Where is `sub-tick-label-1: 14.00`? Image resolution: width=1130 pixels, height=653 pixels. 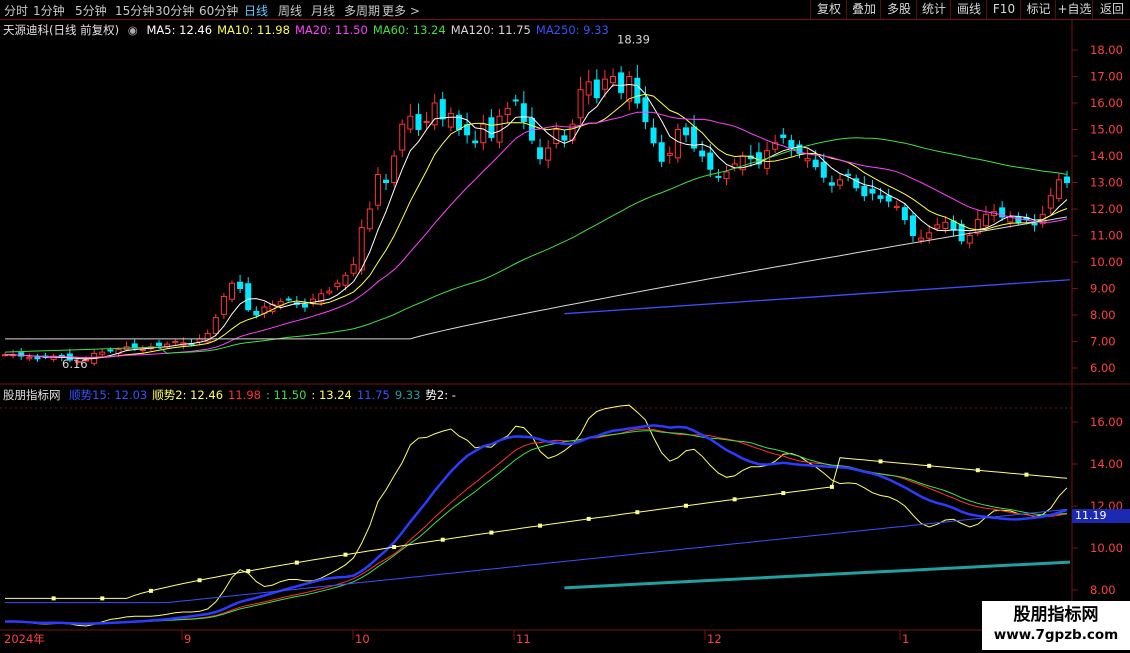 sub-tick-label-1: 14.00 is located at coordinates (1106, 464).